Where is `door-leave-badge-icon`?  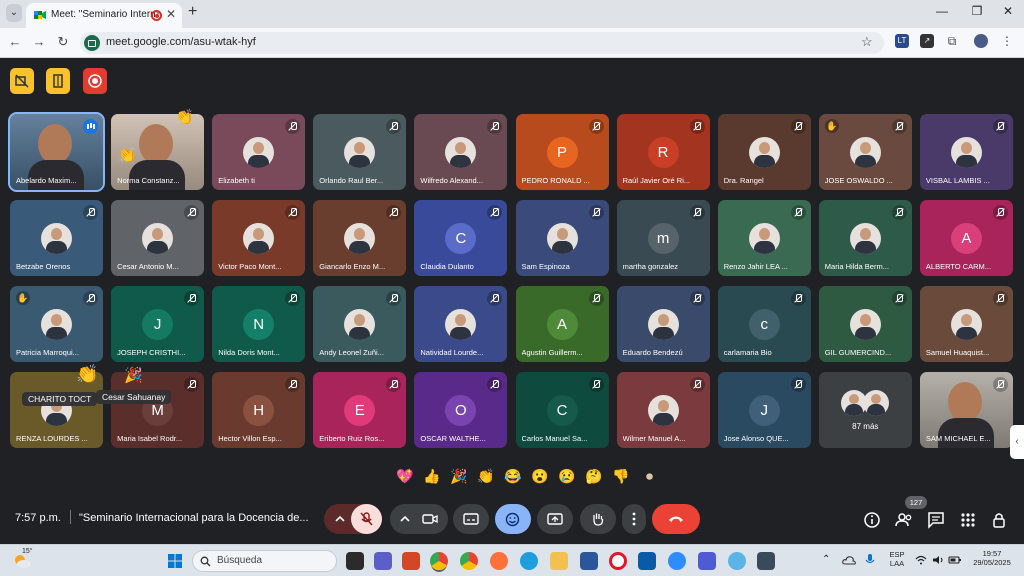 door-leave-badge-icon is located at coordinates (58, 81).